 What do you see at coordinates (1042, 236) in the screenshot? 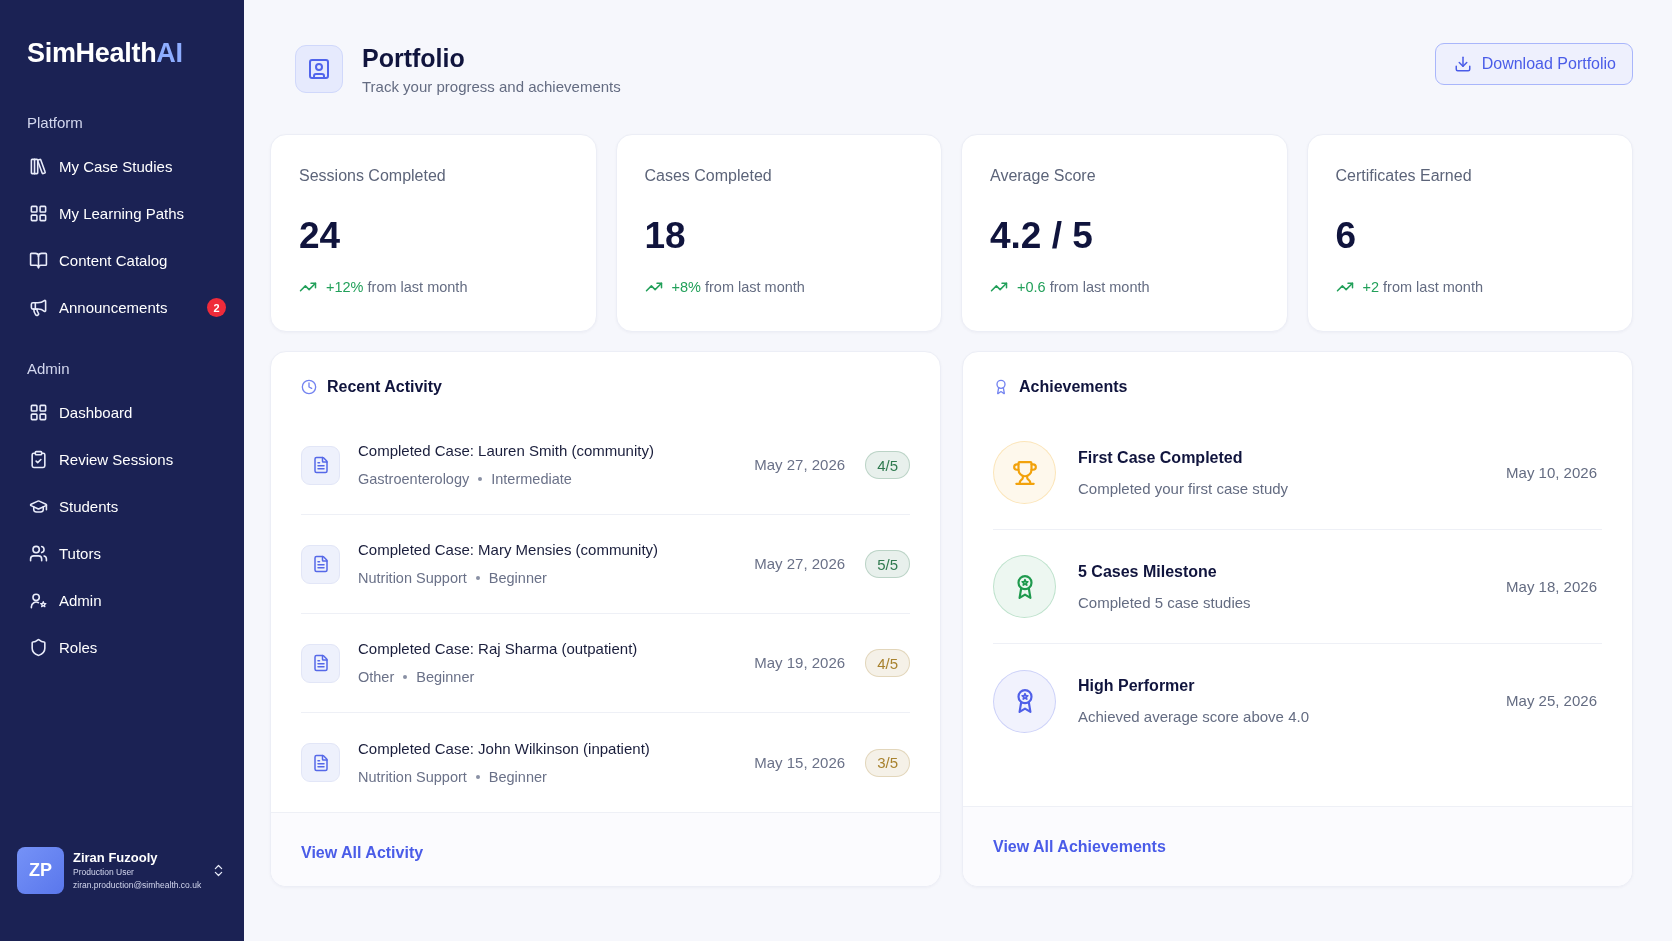
I see `stat-value: 4.2 / 5` at bounding box center [1042, 236].